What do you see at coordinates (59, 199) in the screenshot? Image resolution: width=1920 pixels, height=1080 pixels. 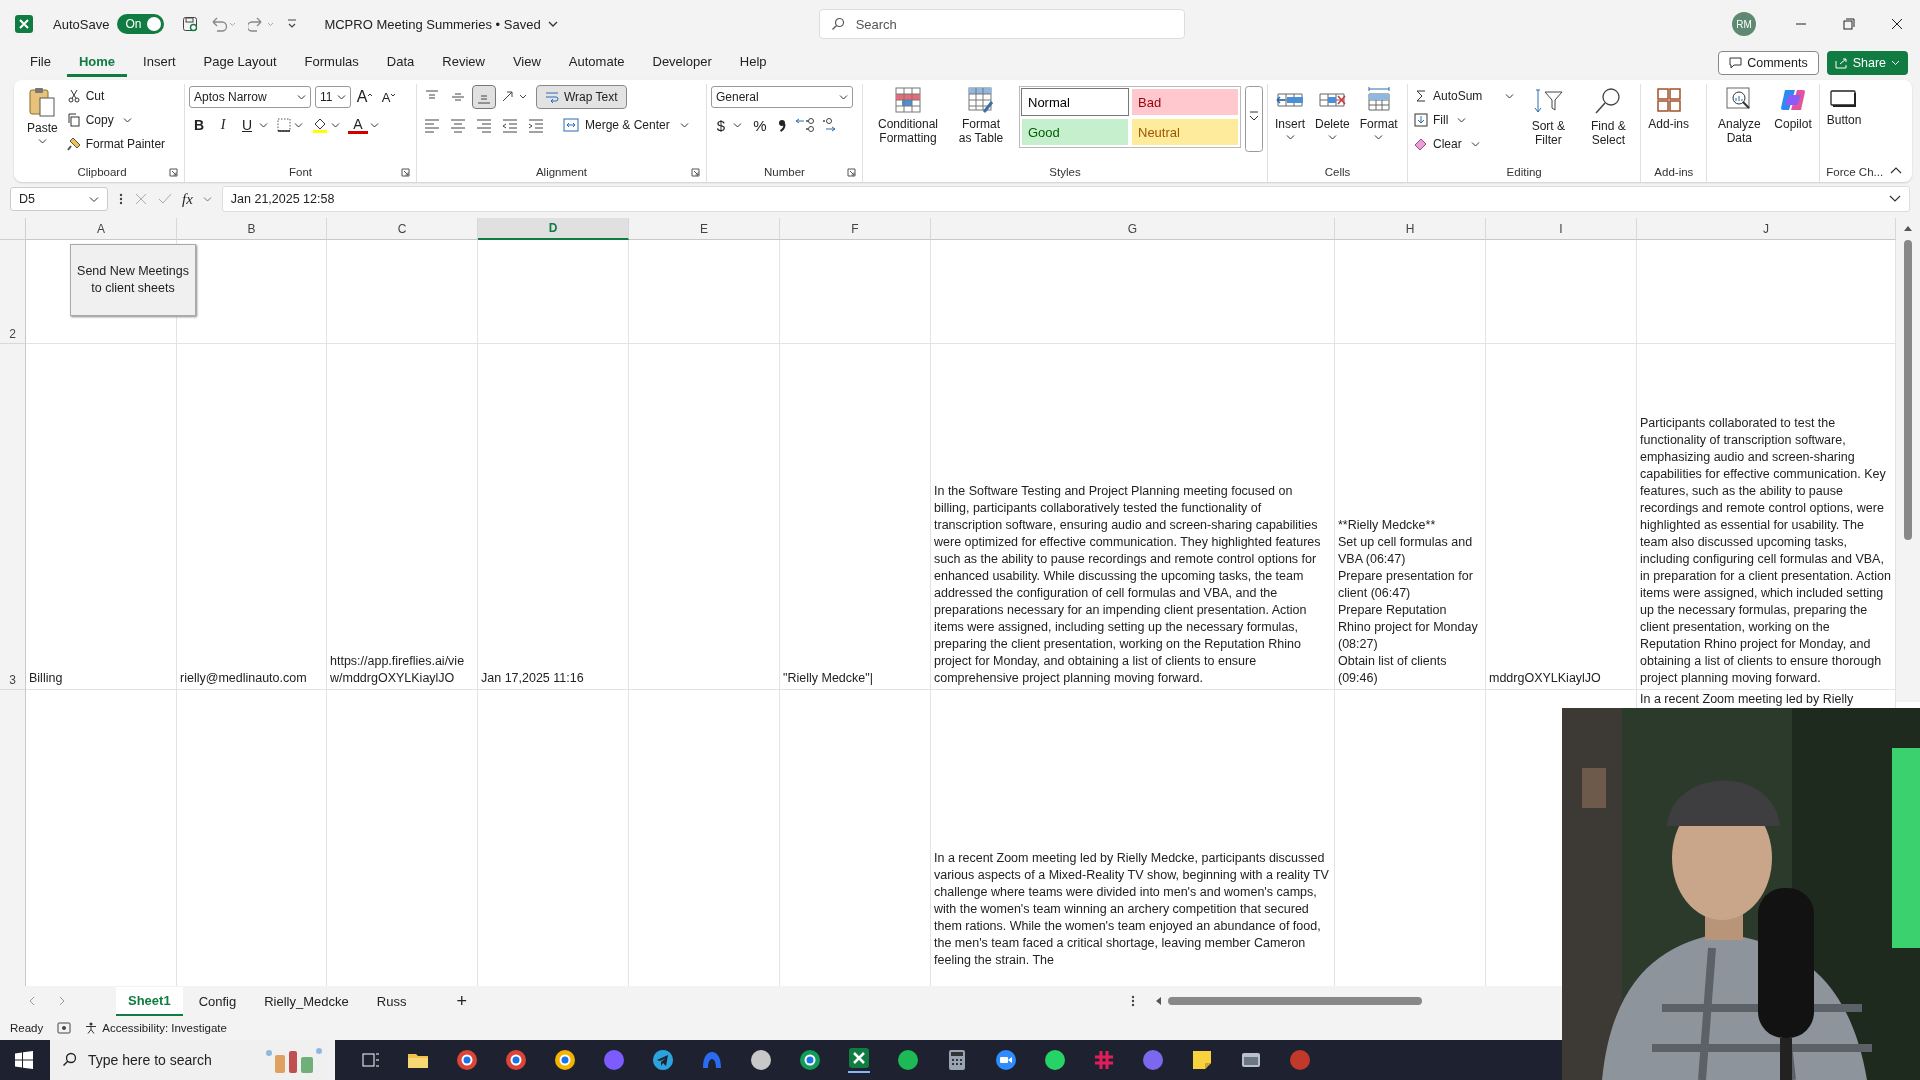 I see `name-box: D5` at bounding box center [59, 199].